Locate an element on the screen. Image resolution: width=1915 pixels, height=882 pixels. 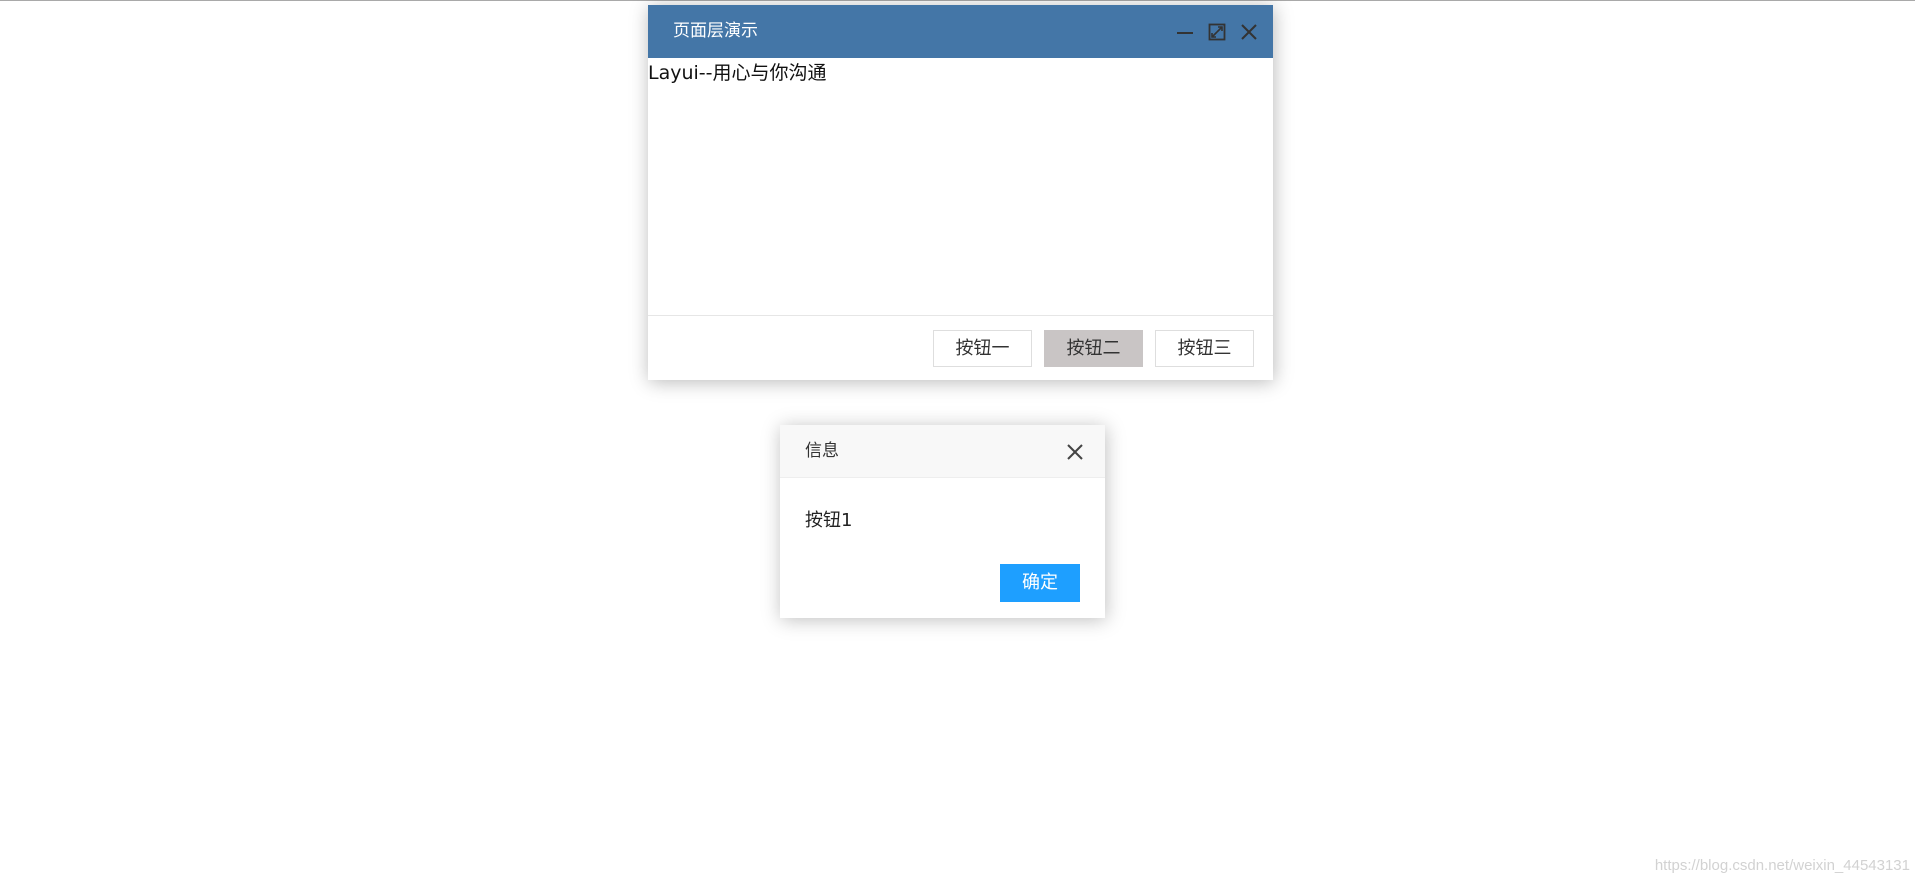
info-message-text: 按钮1 is located at coordinates (829, 520).